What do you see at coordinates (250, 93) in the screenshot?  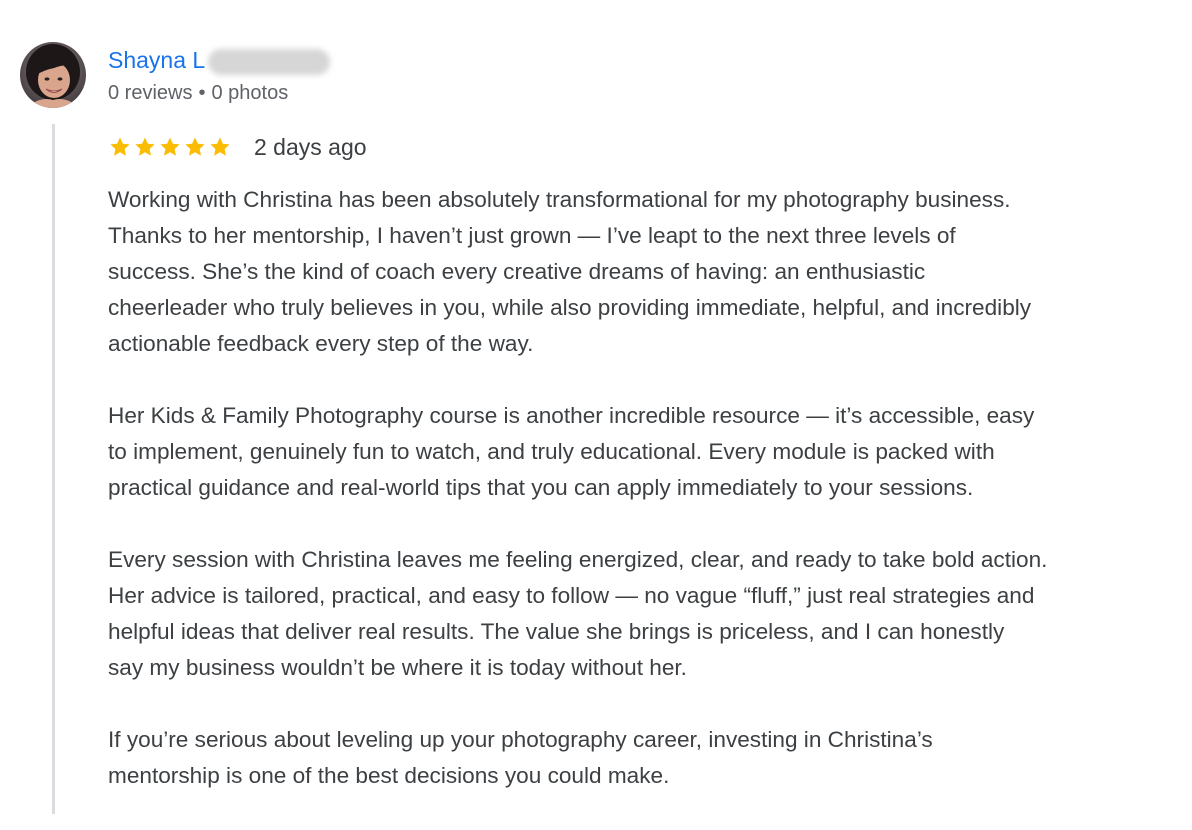 I see `photo-count: 0 photos` at bounding box center [250, 93].